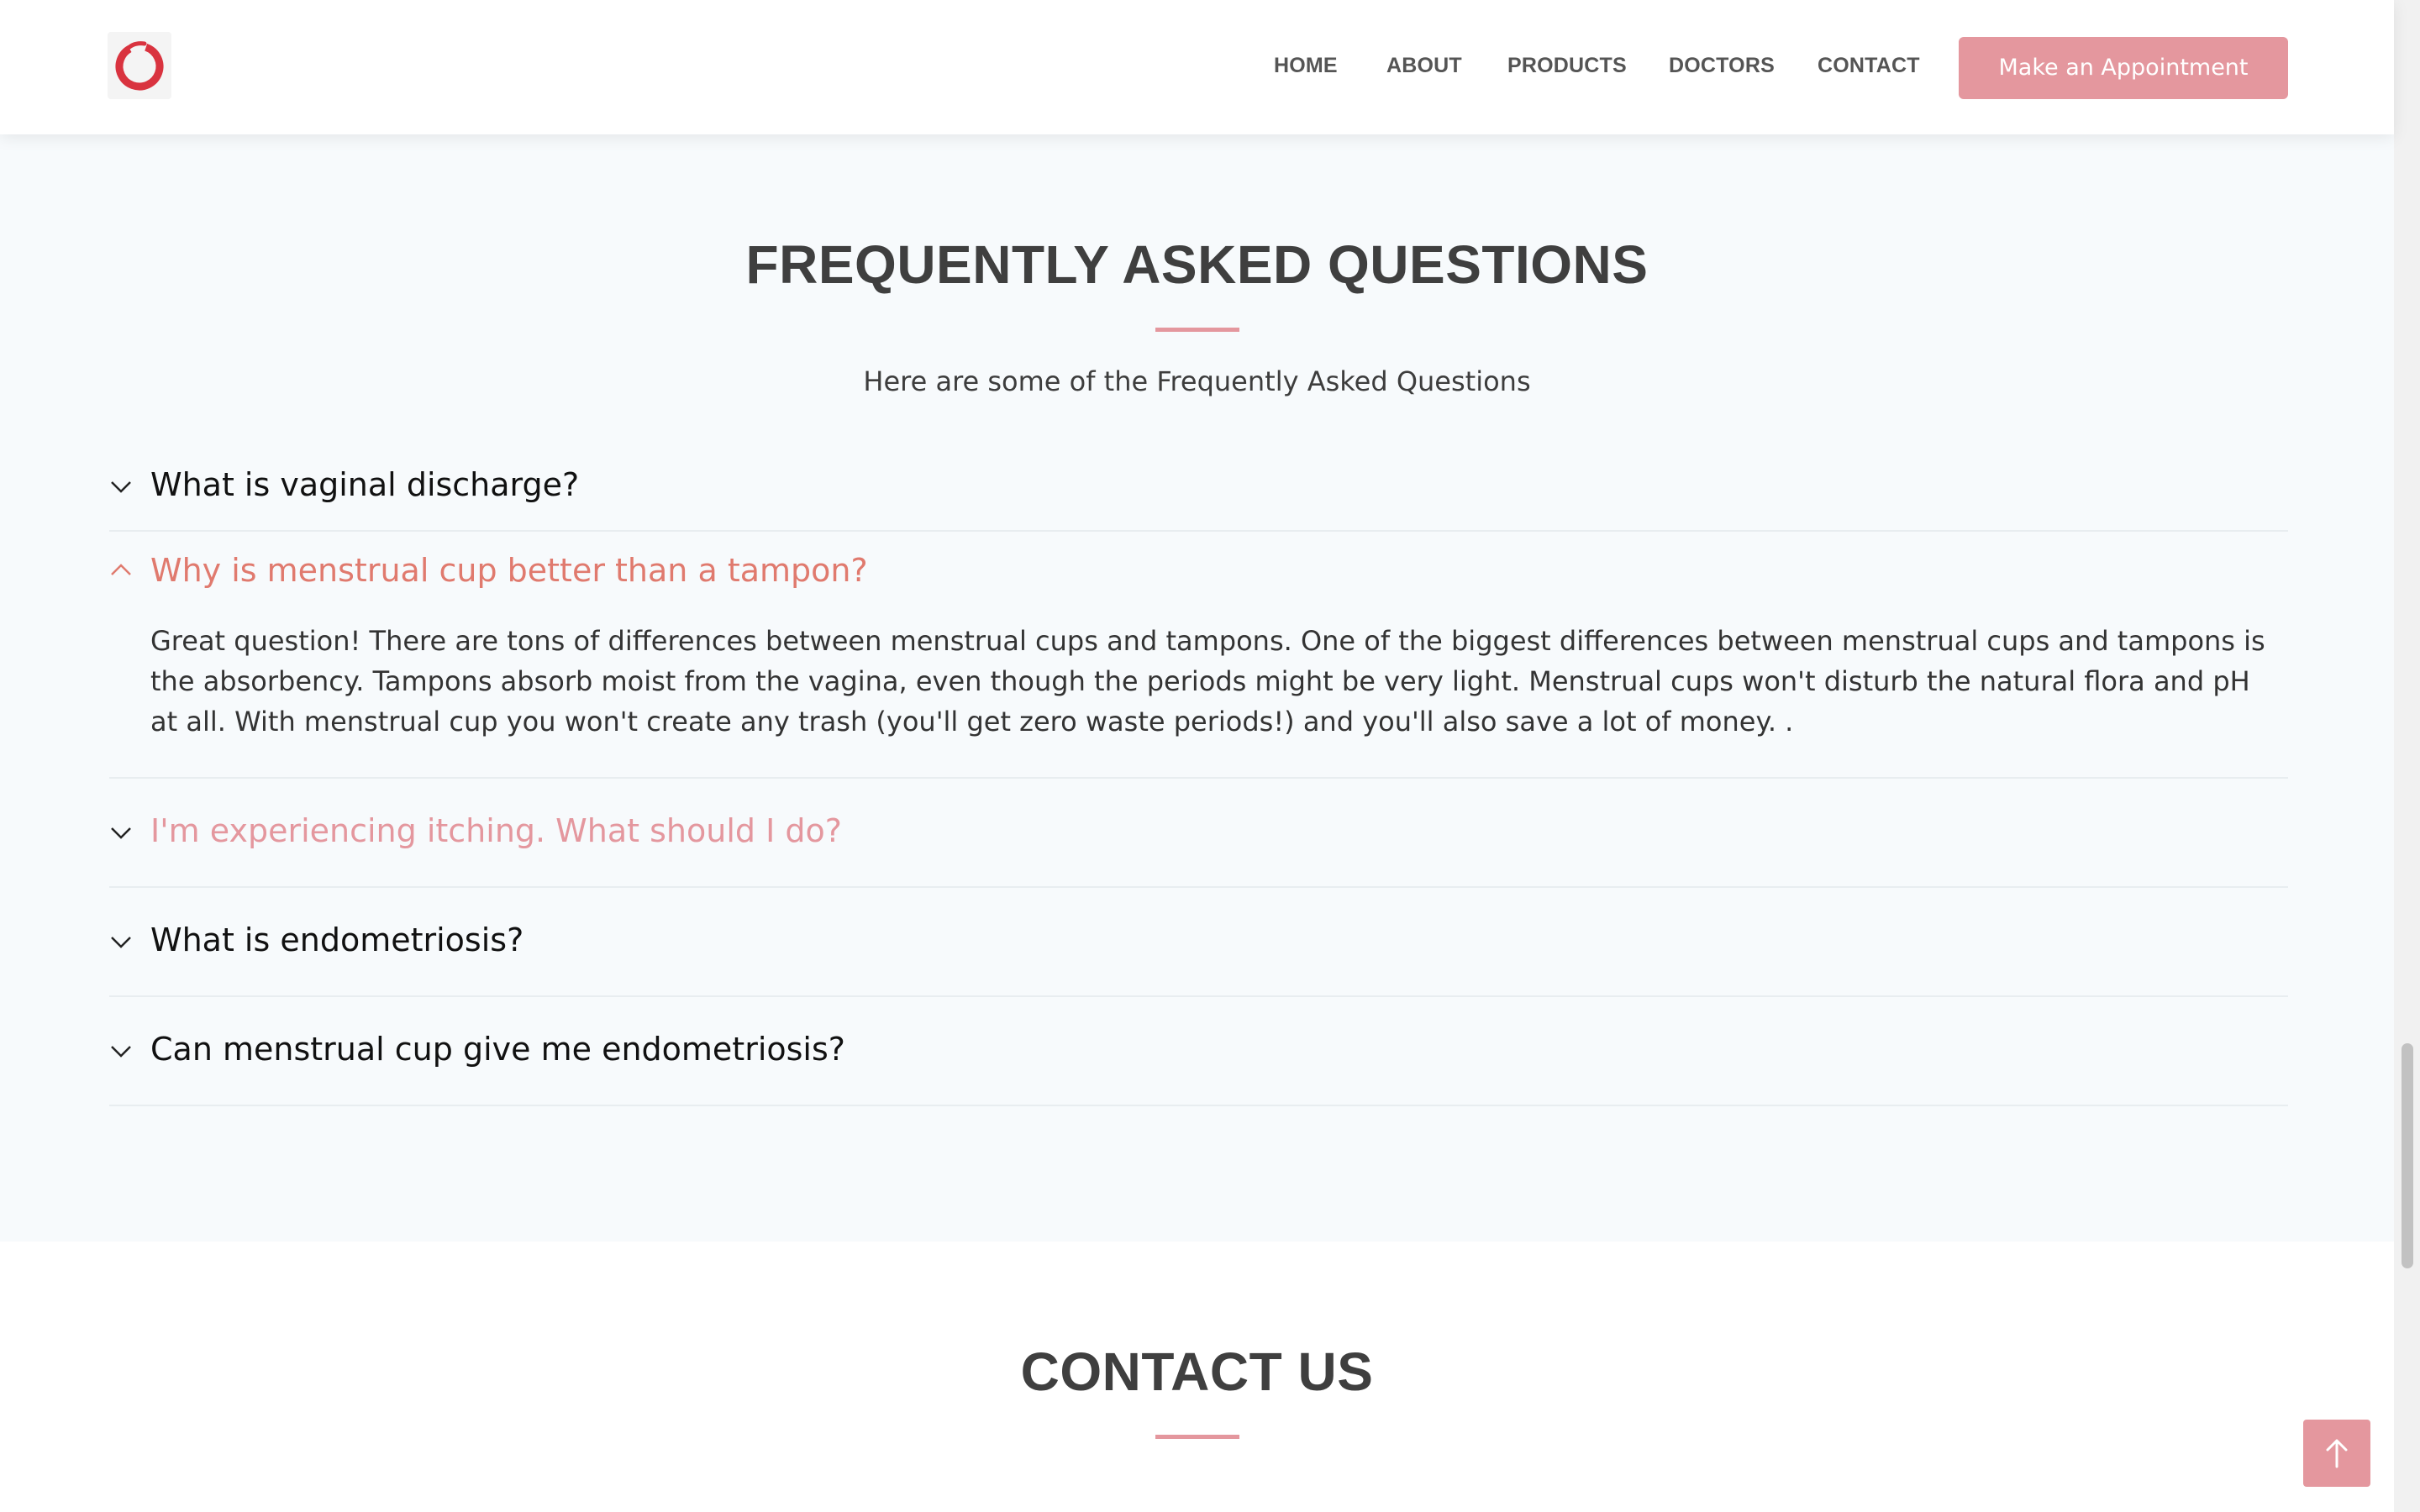 This screenshot has height=1512, width=2420. Describe the element at coordinates (1197, 330) in the screenshot. I see `faq-title-underline` at that location.